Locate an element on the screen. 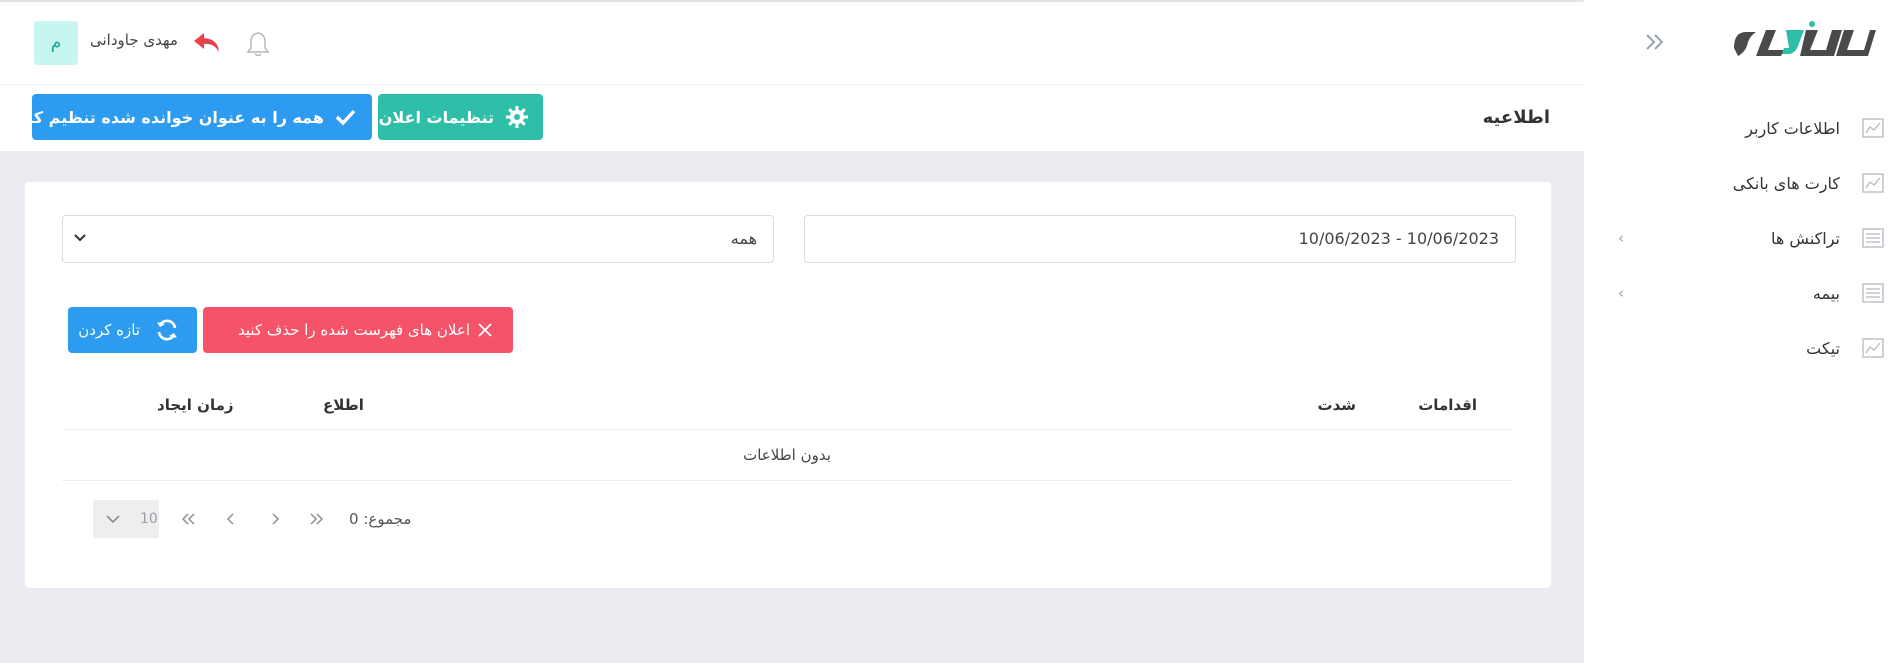  first-page-button is located at coordinates (188, 519).